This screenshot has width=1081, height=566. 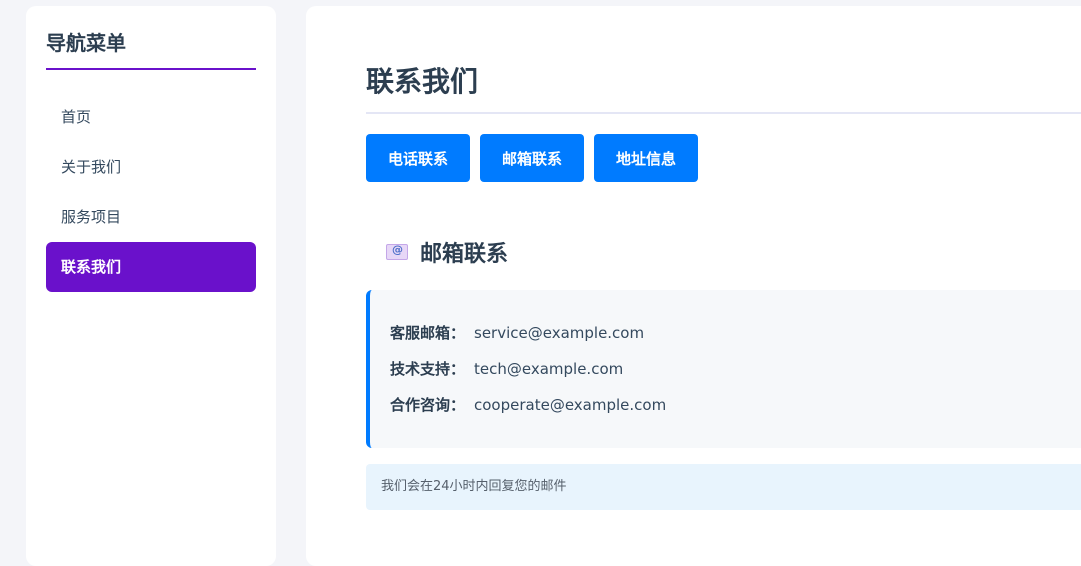 What do you see at coordinates (428, 333) in the screenshot?
I see `contact-label: 客服邮箱：` at bounding box center [428, 333].